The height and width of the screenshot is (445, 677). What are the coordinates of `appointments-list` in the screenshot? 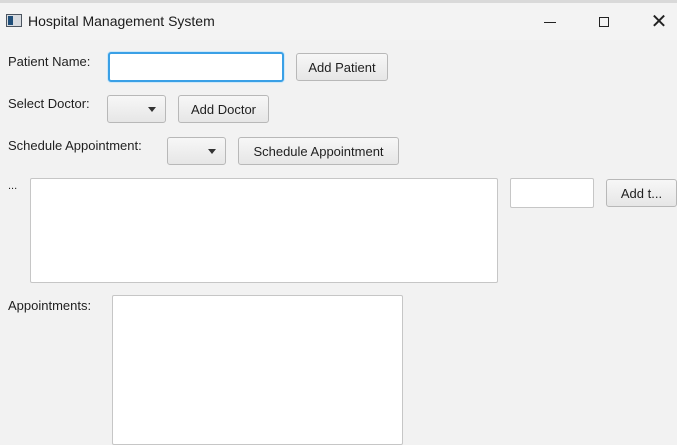 It's located at (257, 370).